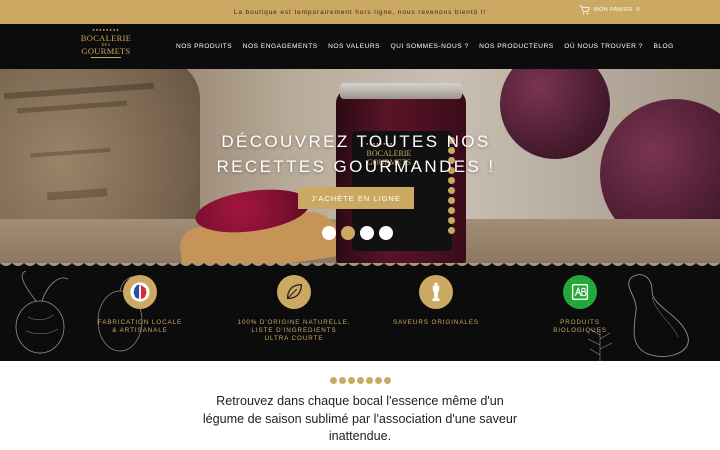 This screenshot has width=720, height=450. I want to click on nav-item-nos-valeurs: NOS VALEURS, so click(354, 46).